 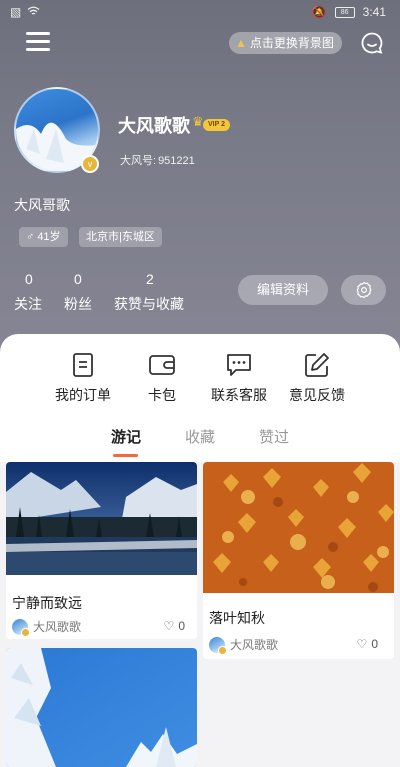 I want to click on contact-service-label: 联系客服, so click(x=239, y=395).